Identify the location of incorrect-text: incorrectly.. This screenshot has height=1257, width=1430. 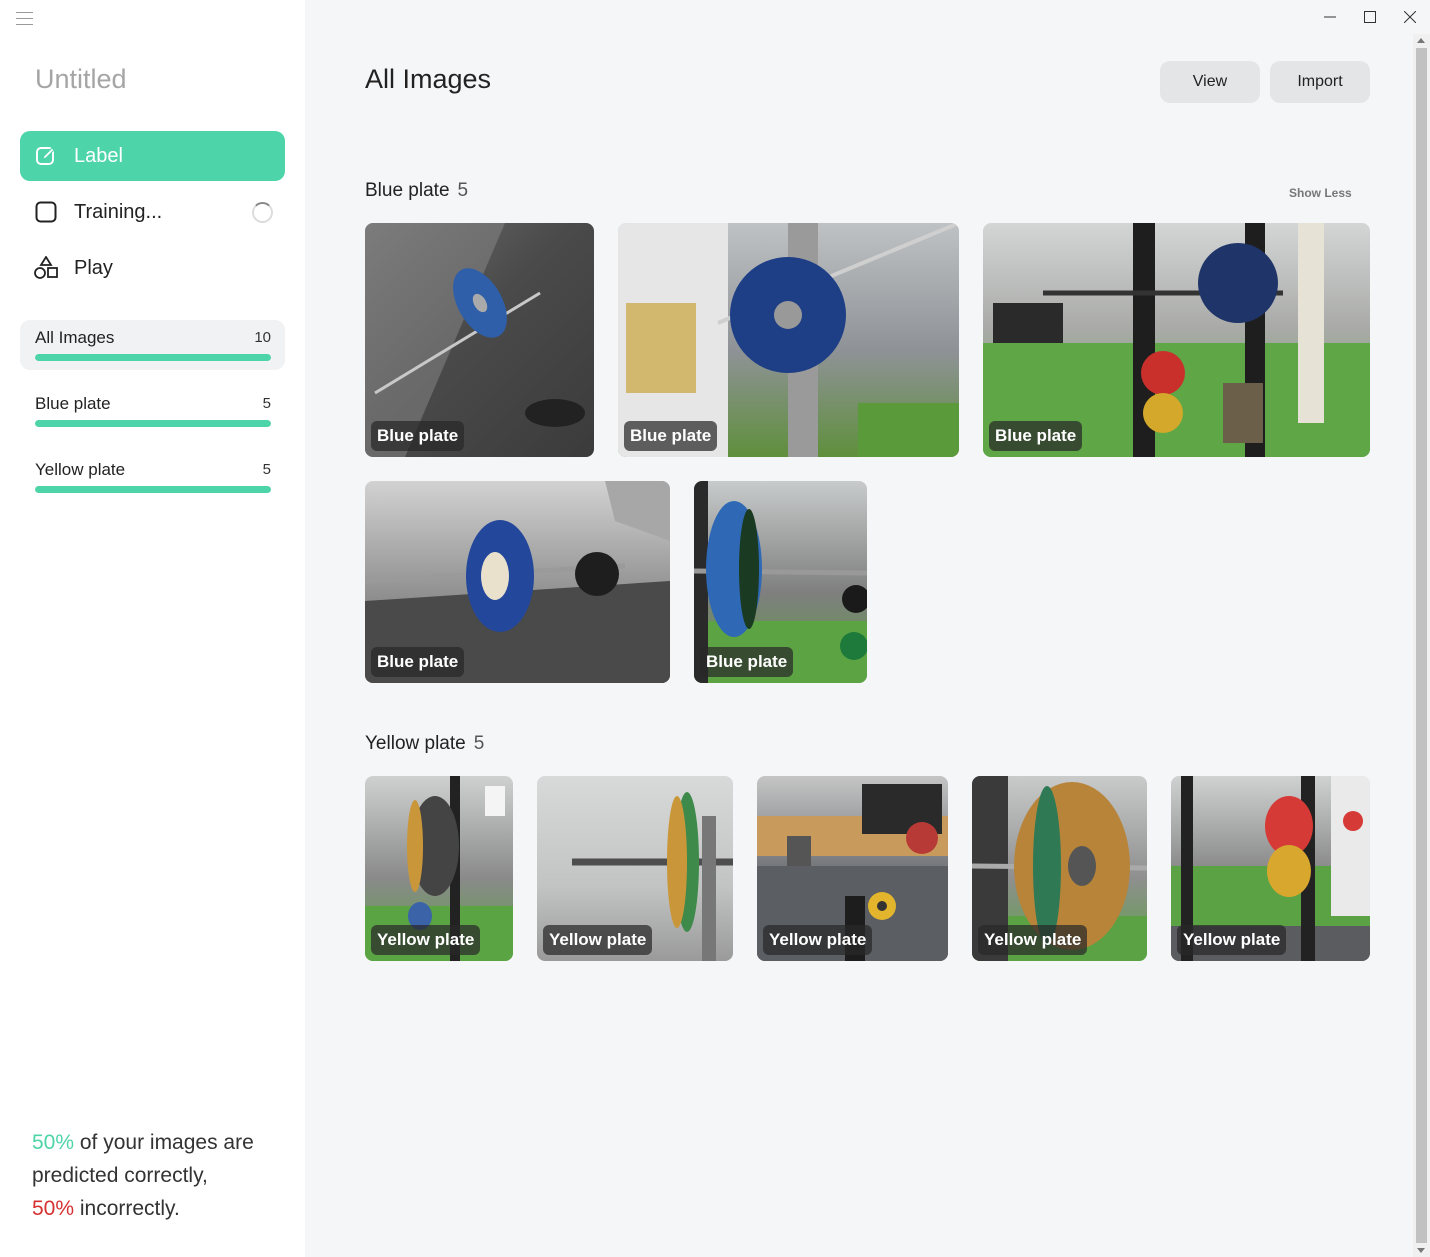
(127, 1208).